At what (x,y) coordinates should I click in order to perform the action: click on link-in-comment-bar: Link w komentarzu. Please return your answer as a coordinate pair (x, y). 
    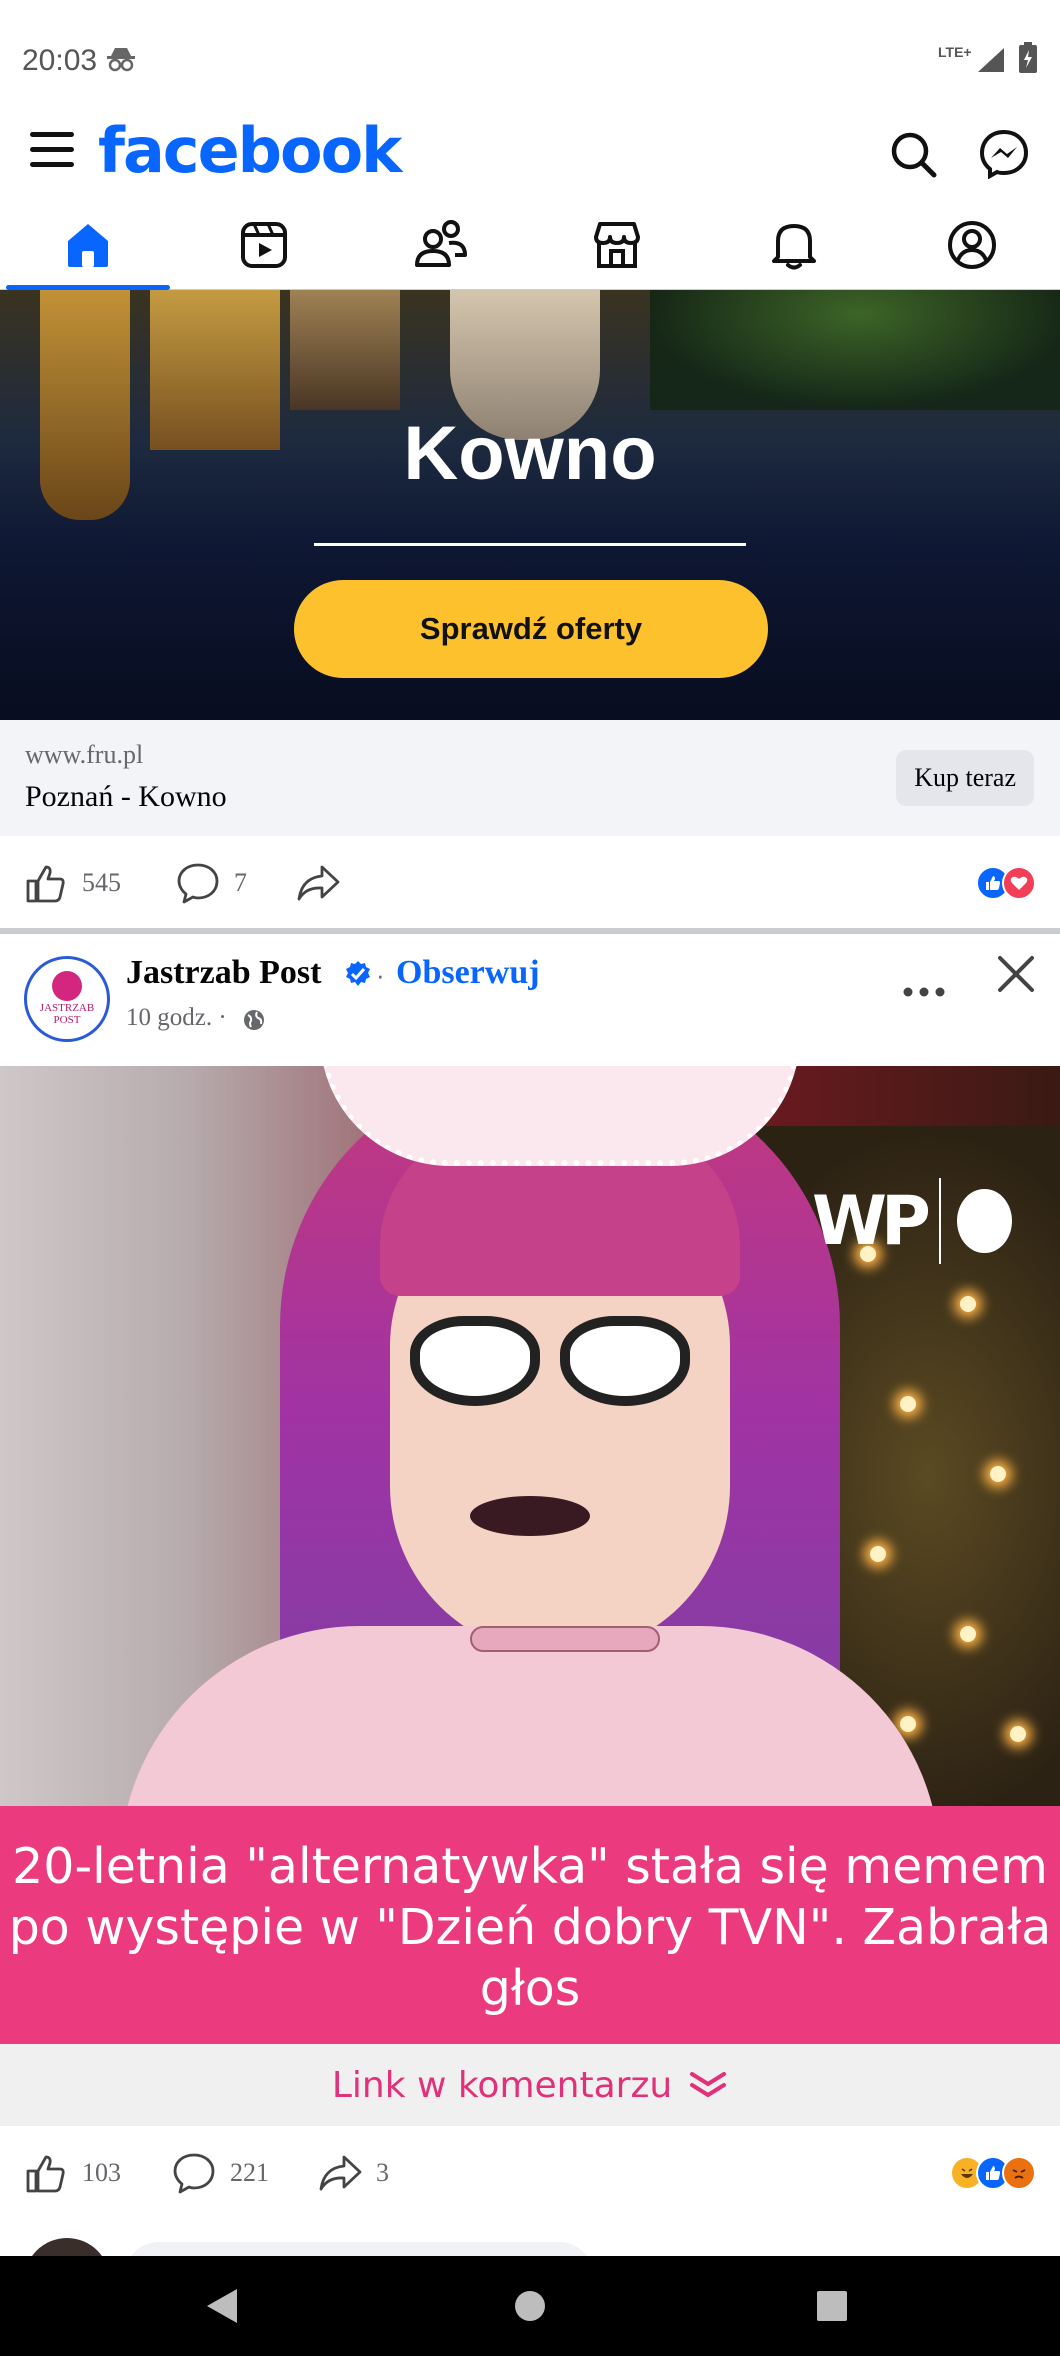
    Looking at the image, I should click on (530, 2085).